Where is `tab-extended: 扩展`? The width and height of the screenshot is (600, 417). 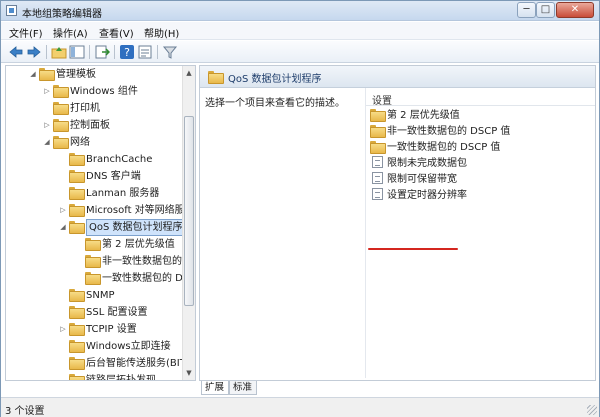
tab-extended: 扩展 is located at coordinates (215, 388).